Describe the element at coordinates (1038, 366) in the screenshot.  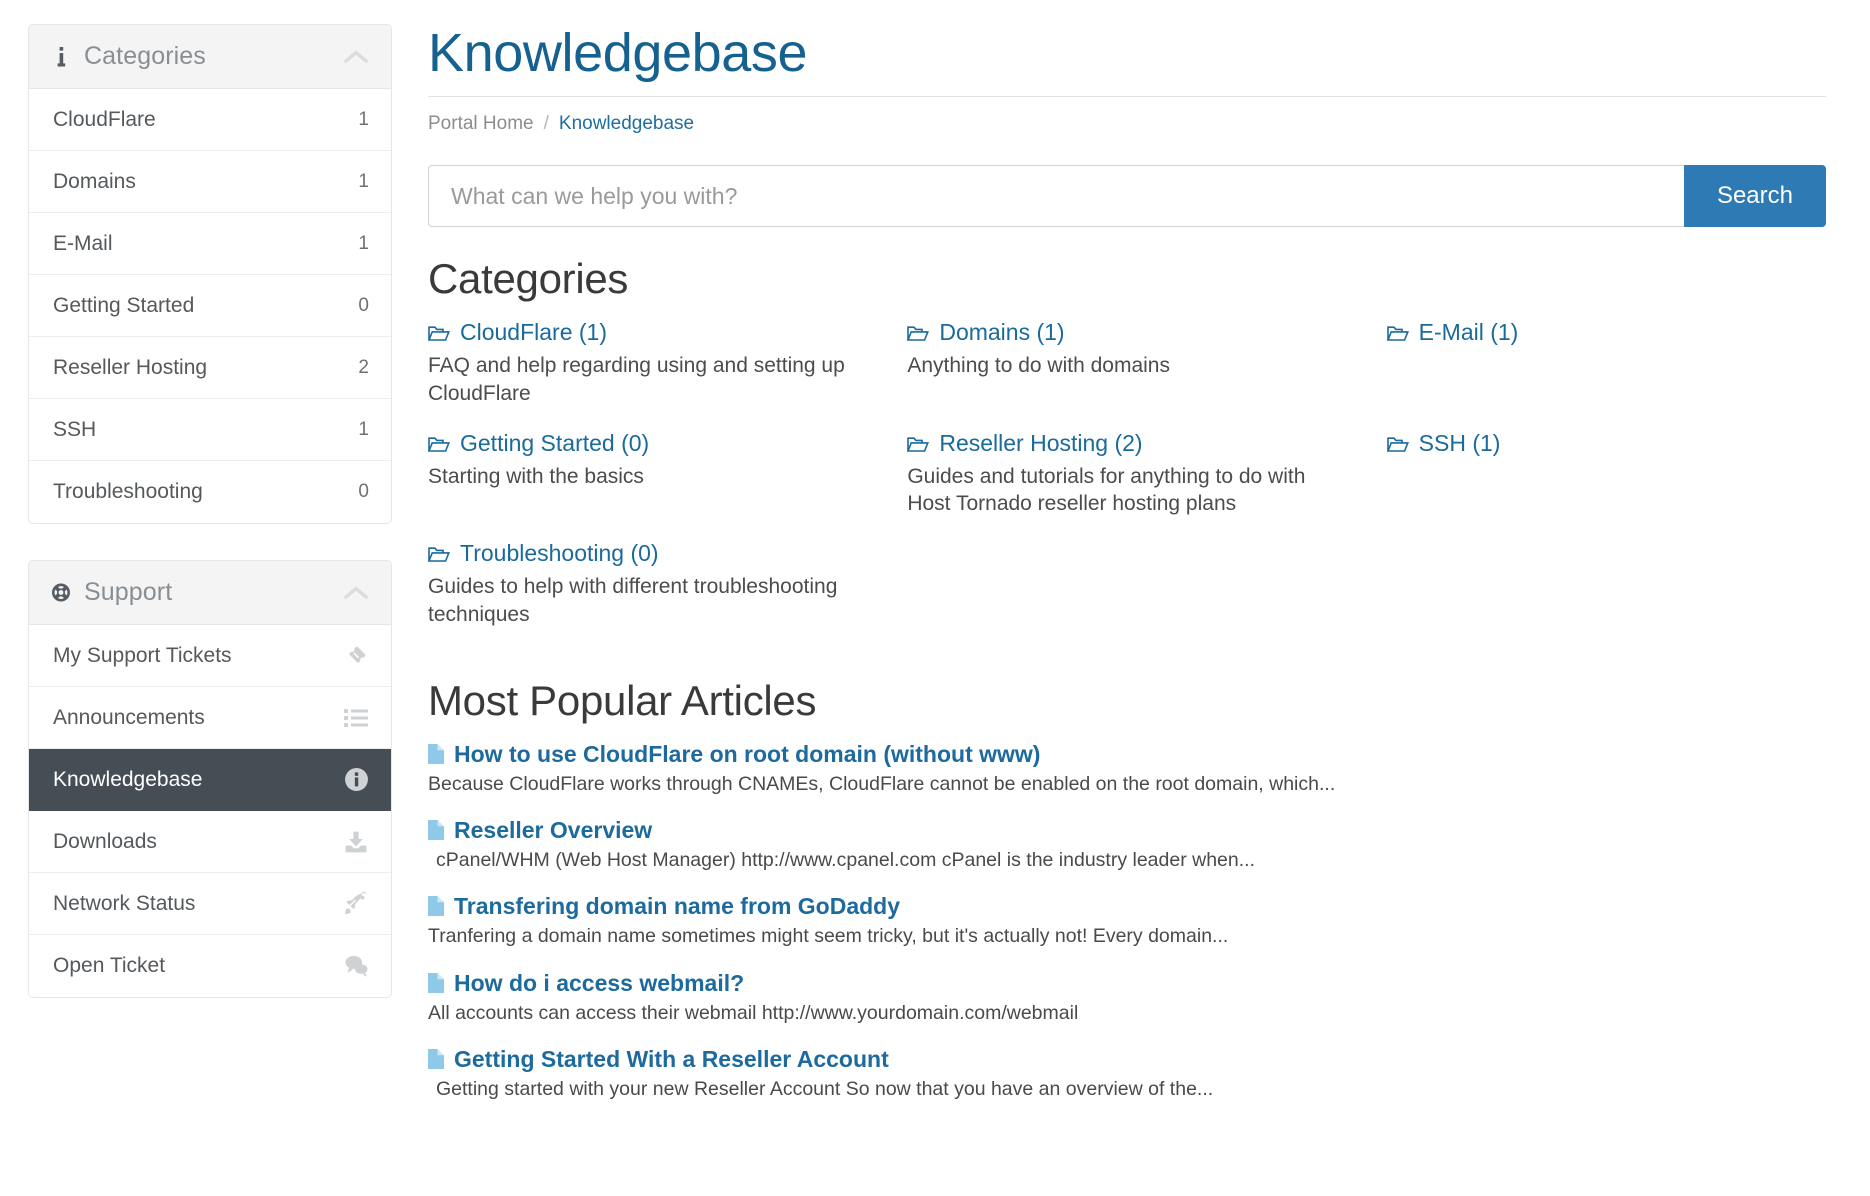
I see `category-description: Anything to do with domains` at that location.